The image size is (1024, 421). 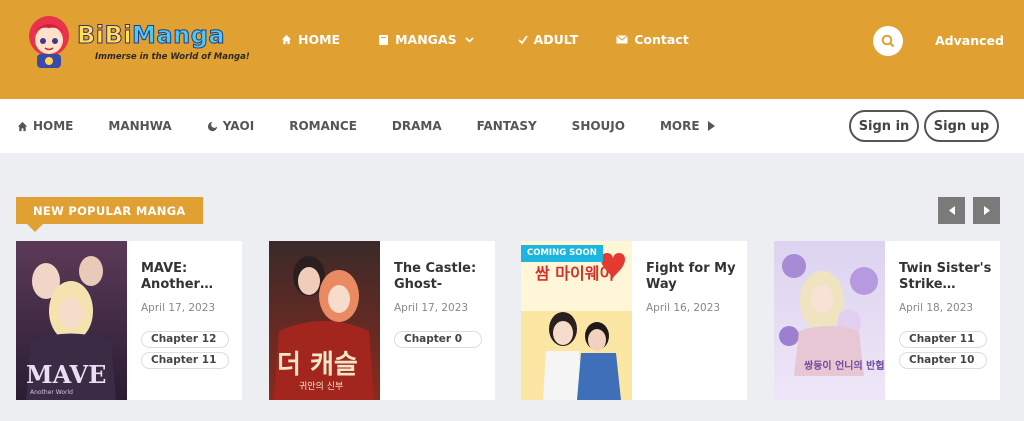 What do you see at coordinates (53, 126) in the screenshot?
I see `genre-home-label: HOME` at bounding box center [53, 126].